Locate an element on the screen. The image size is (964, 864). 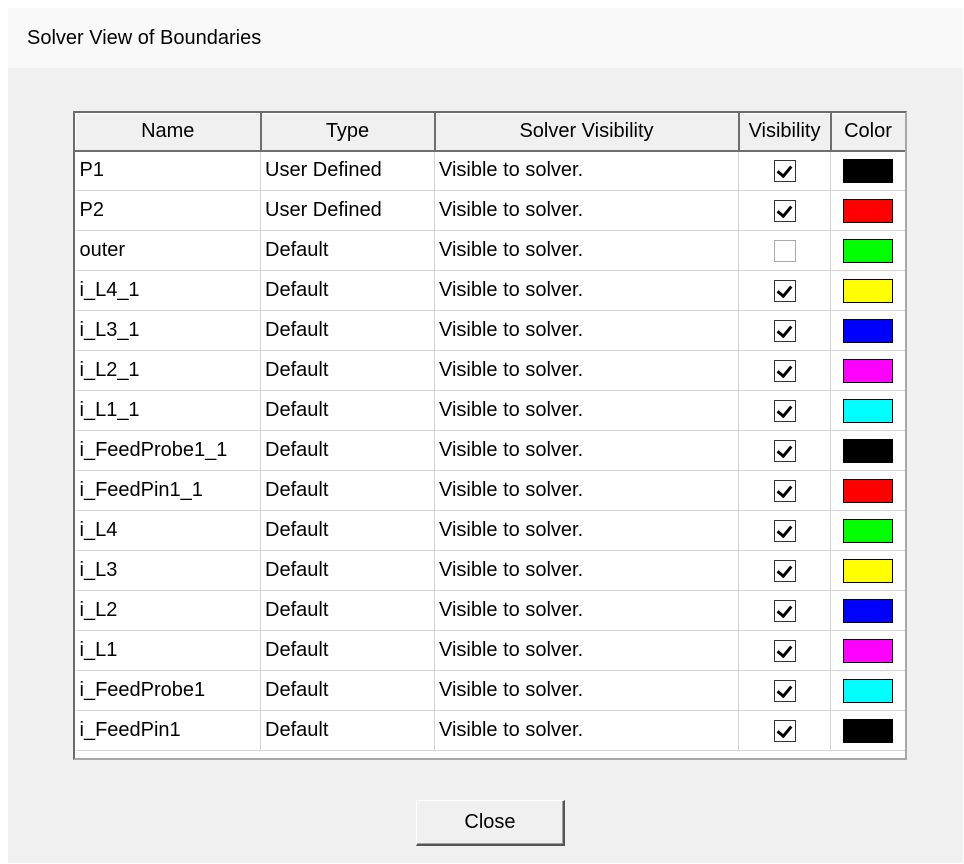
table-row: i_FeedProbe1 Default Visible to solver. is located at coordinates (490, 690).